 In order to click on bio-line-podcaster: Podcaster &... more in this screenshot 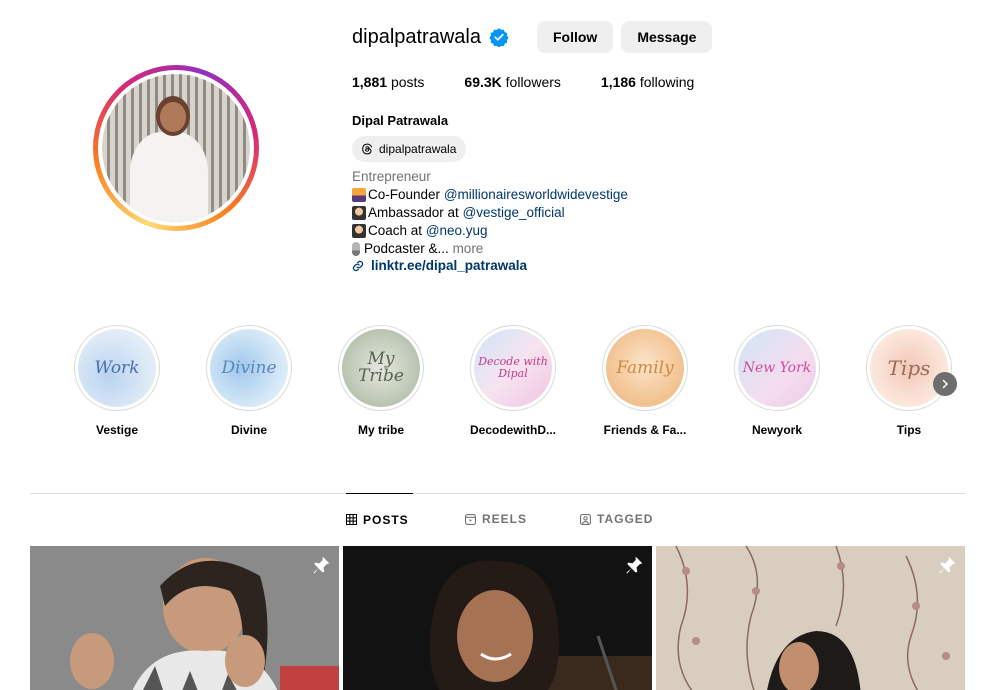, I will do `click(490, 249)`.